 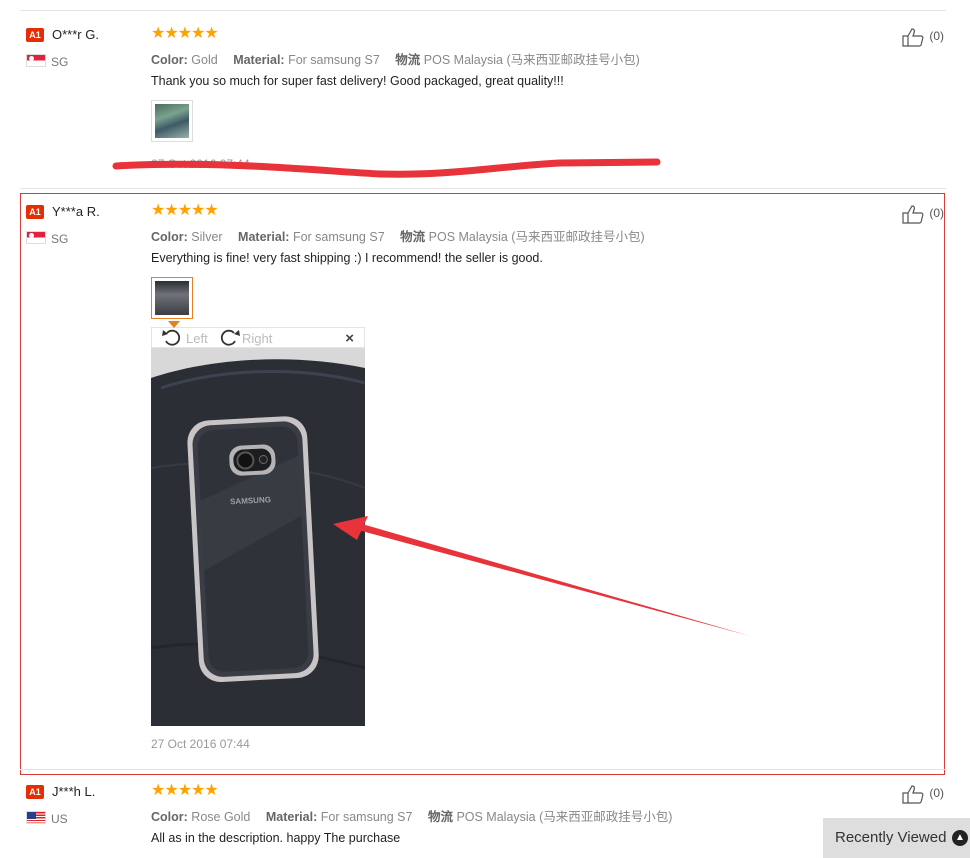 I want to click on us-flag-icon, so click(x=36, y=817).